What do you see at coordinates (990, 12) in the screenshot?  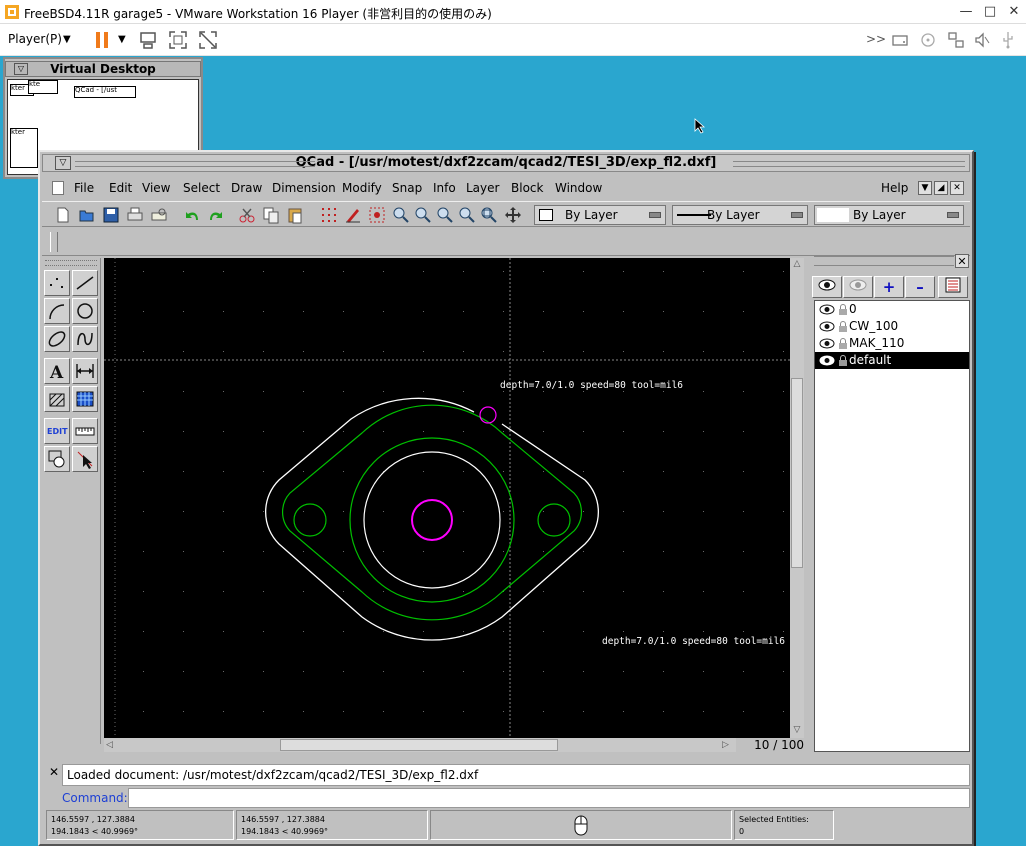 I see `maximize-button: □` at bounding box center [990, 12].